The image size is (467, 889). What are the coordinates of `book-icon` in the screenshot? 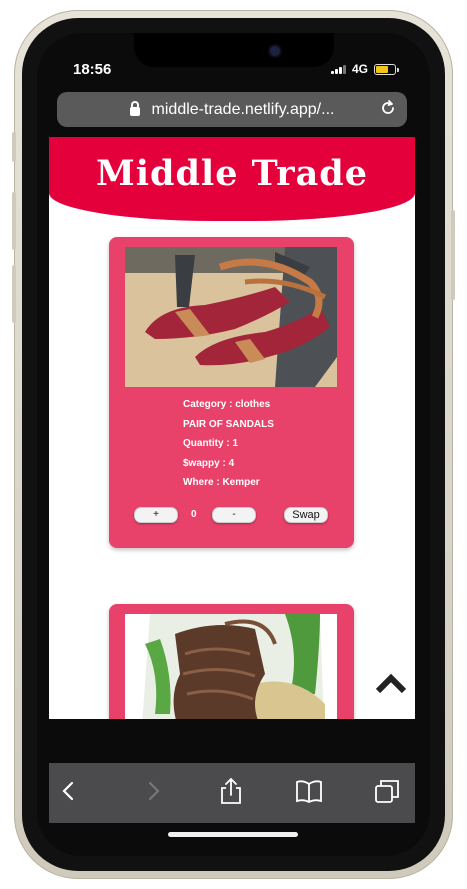 It's located at (309, 791).